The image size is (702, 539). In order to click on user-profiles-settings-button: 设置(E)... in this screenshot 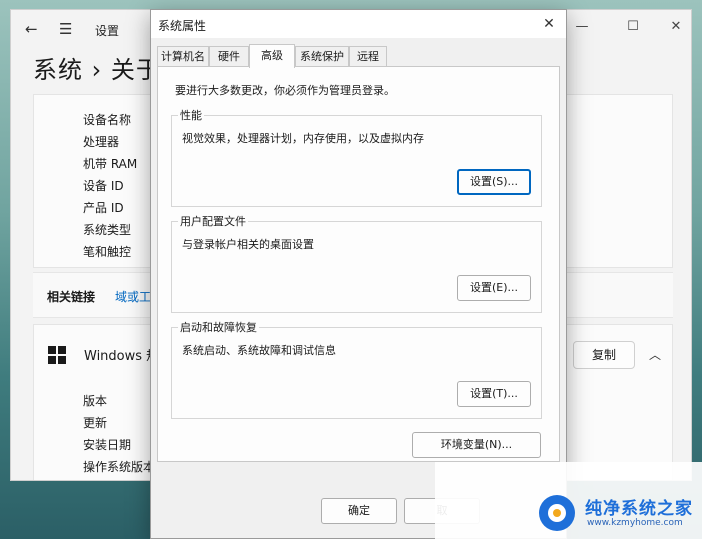, I will do `click(494, 288)`.